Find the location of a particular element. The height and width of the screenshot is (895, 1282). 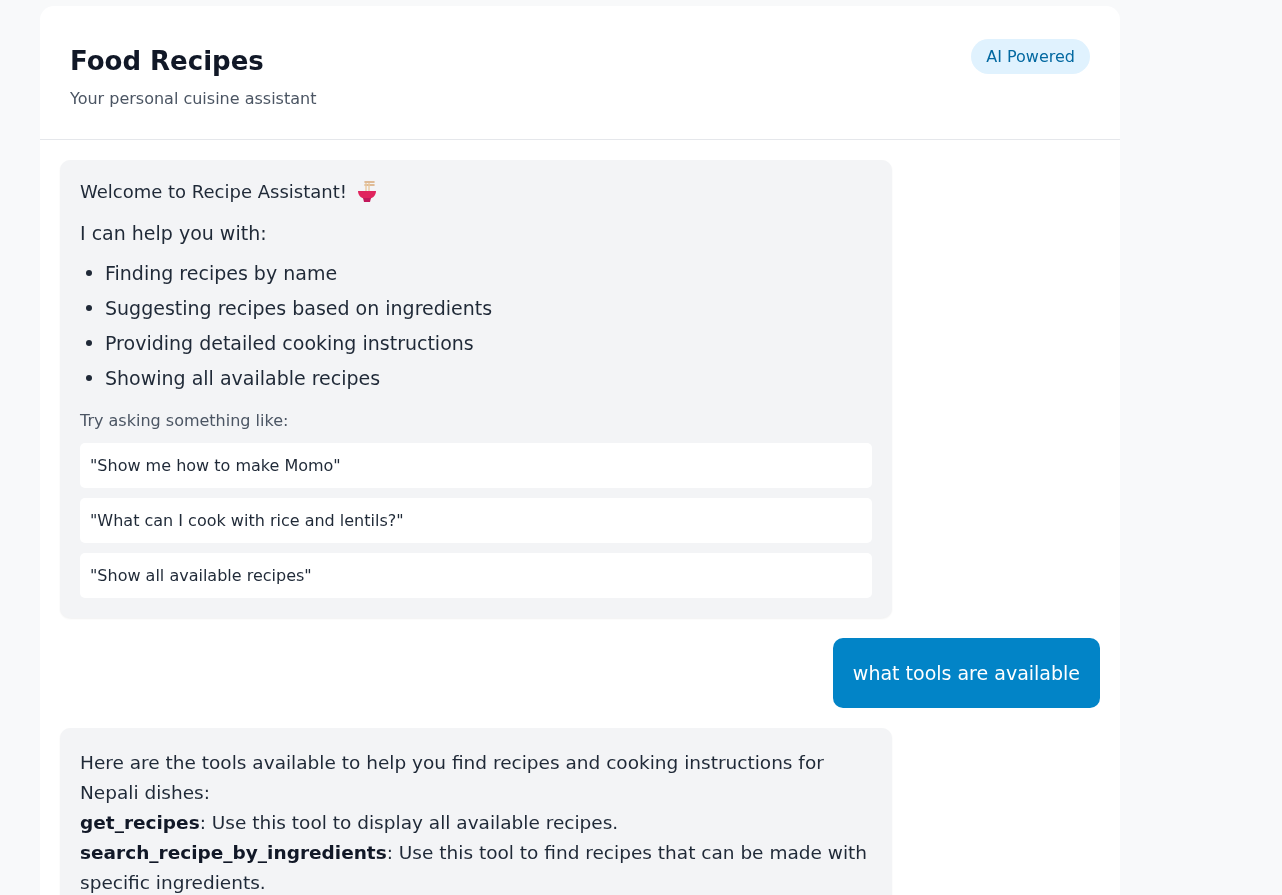

suggestion-button: "Show all available recipes" is located at coordinates (476, 575).